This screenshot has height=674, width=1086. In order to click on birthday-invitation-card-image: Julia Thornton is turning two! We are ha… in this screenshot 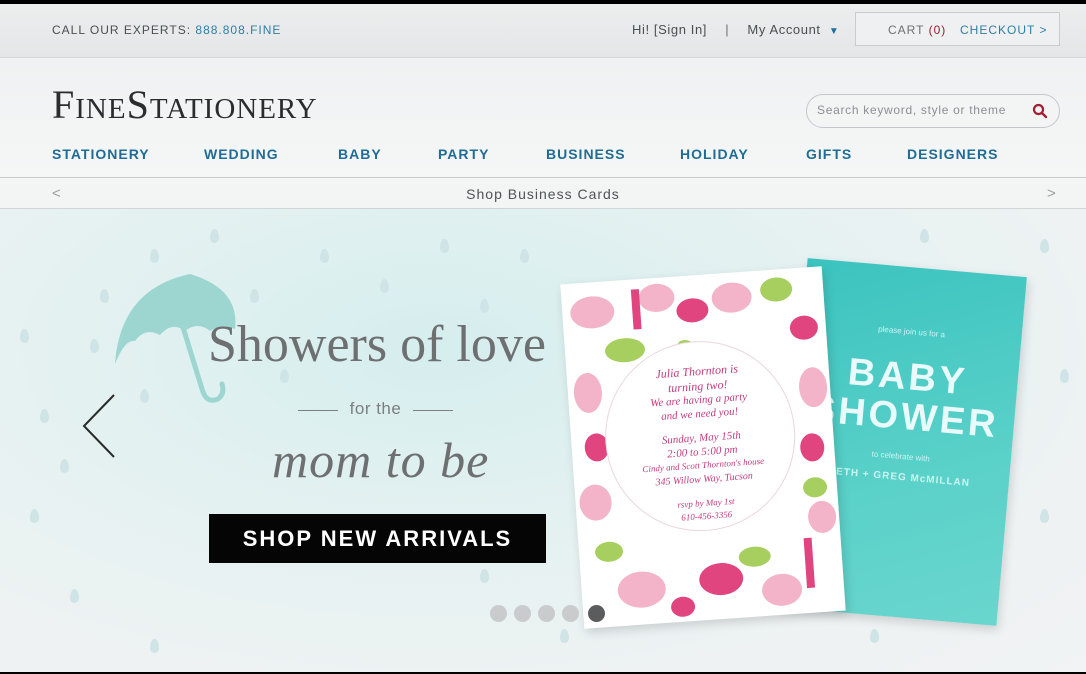, I will do `click(703, 447)`.